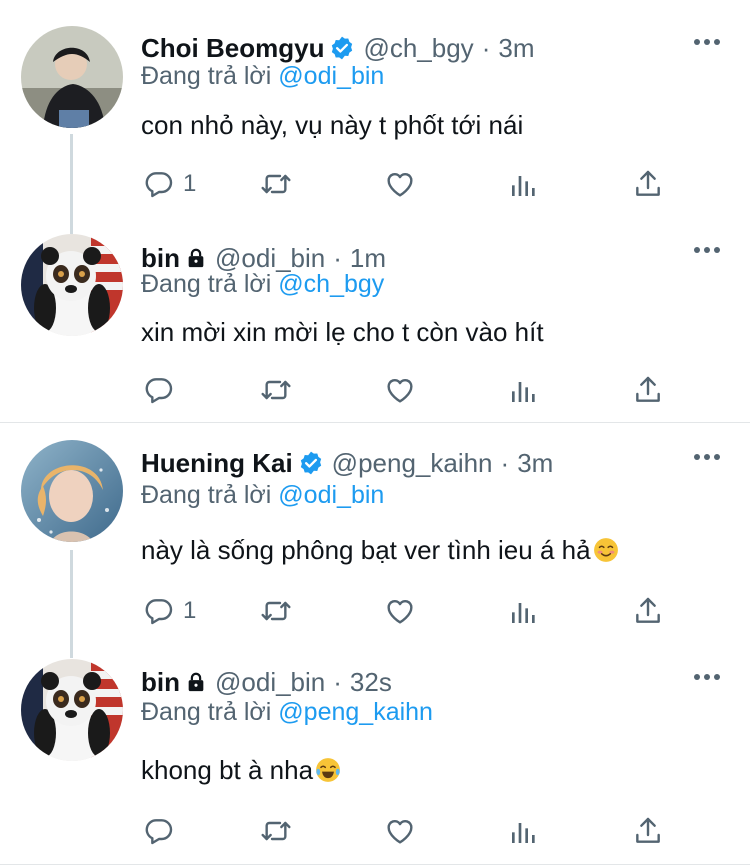  I want to click on tweet-text: khong bt à nha, so click(227, 770).